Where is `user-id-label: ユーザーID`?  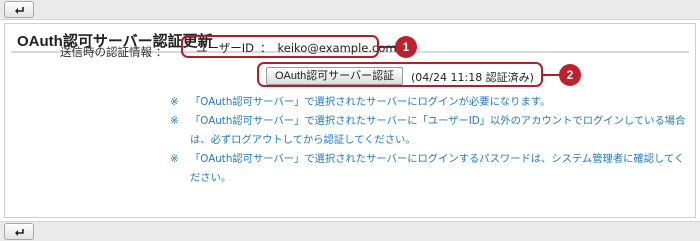
user-id-label: ユーザーID is located at coordinates (225, 48).